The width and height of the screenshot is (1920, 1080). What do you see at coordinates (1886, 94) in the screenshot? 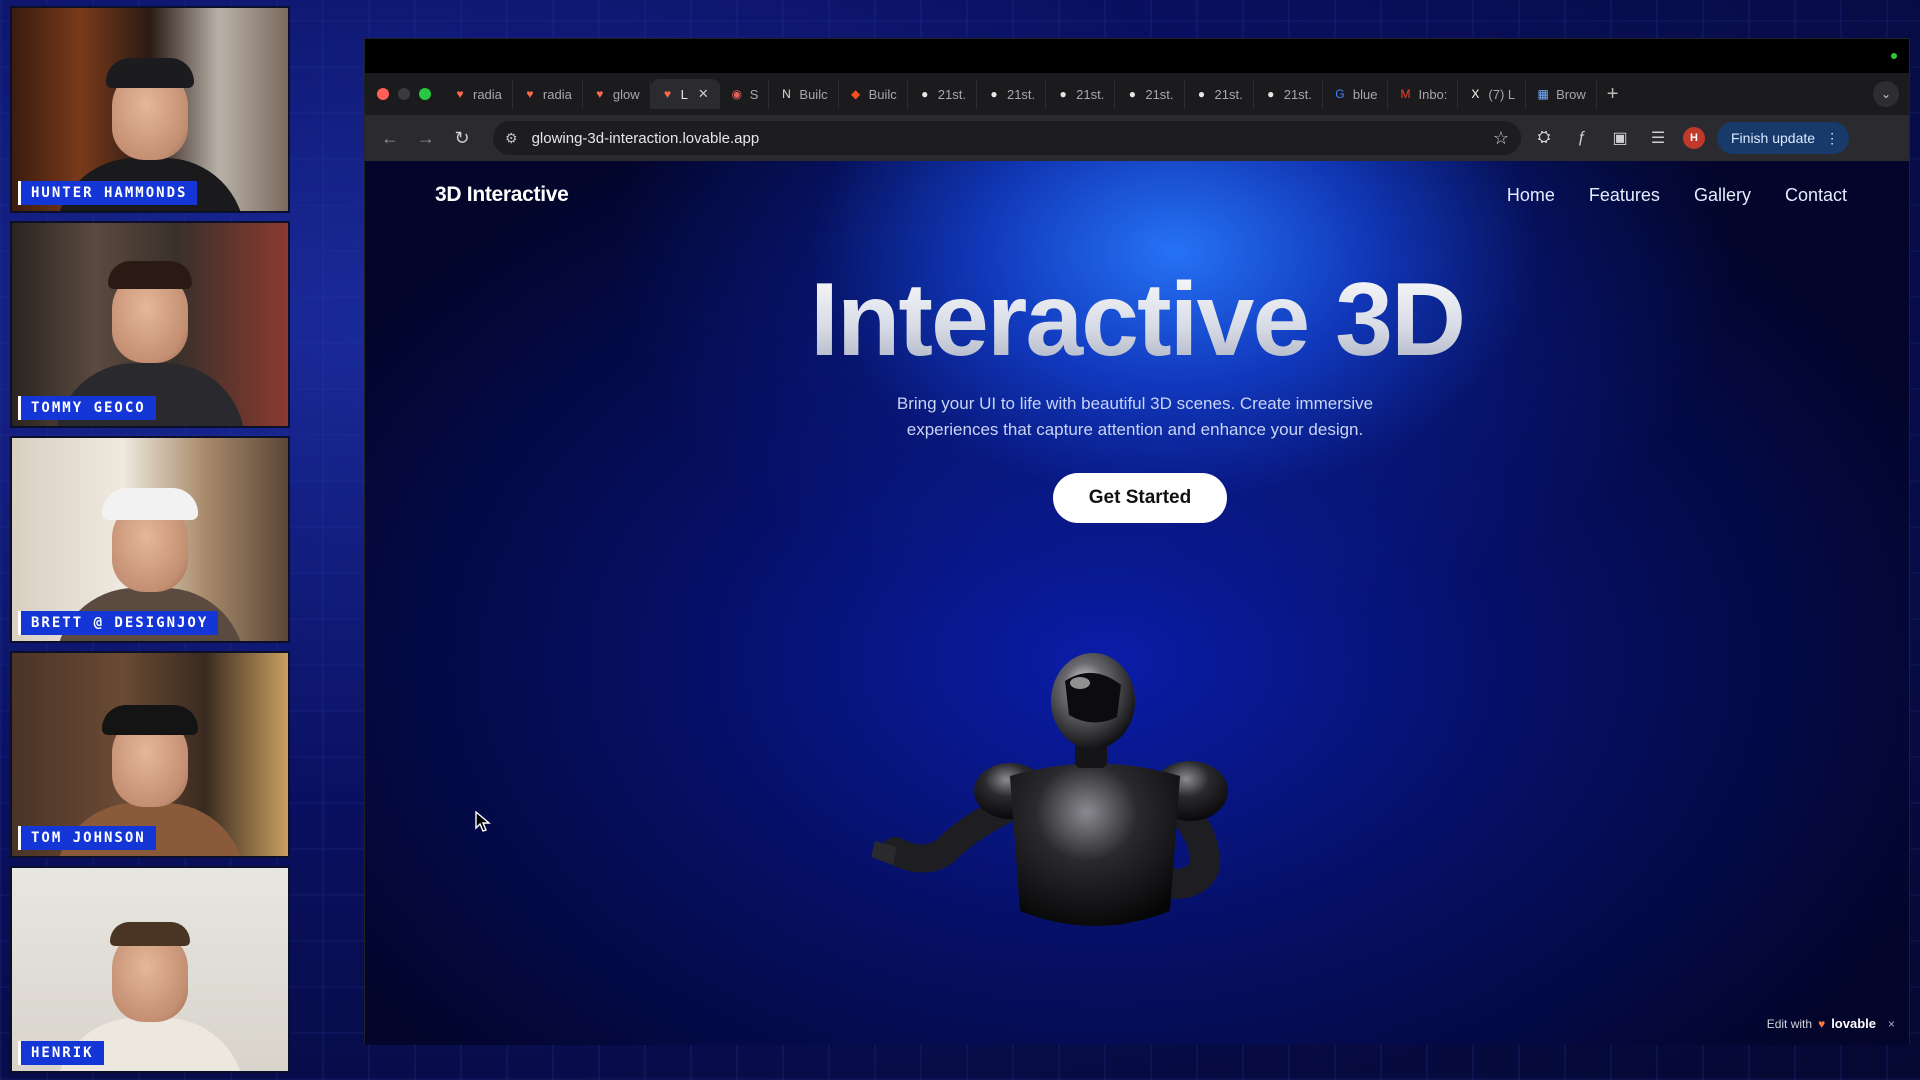
I see `tab-search-button: ⌄` at bounding box center [1886, 94].